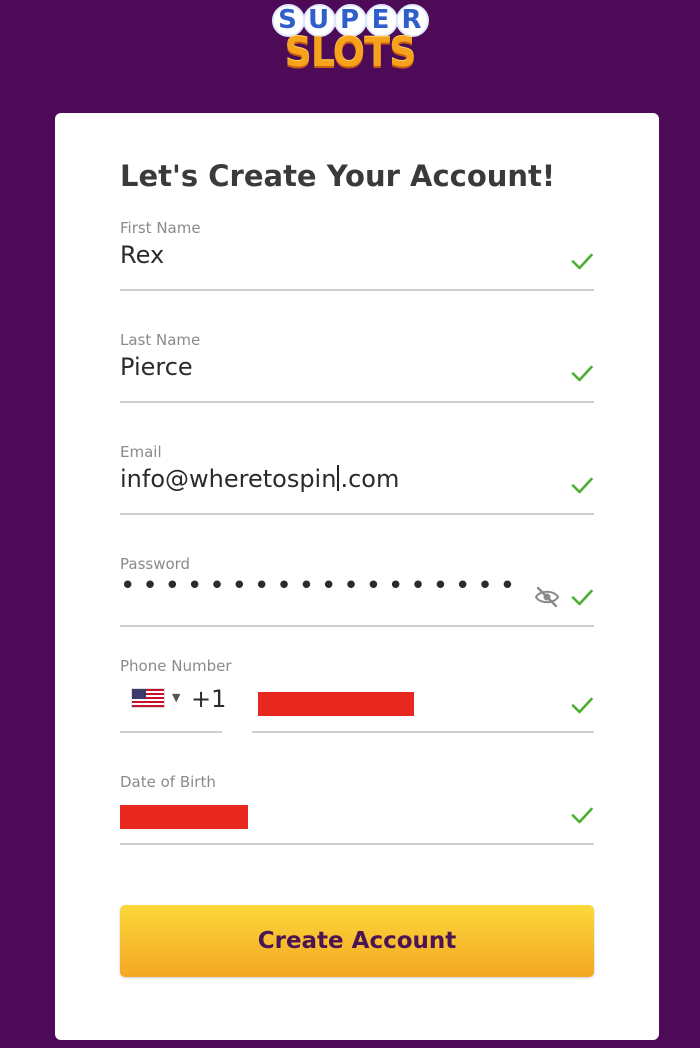 The image size is (700, 1048). What do you see at coordinates (336, 704) in the screenshot?
I see `redacted-phone-number` at bounding box center [336, 704].